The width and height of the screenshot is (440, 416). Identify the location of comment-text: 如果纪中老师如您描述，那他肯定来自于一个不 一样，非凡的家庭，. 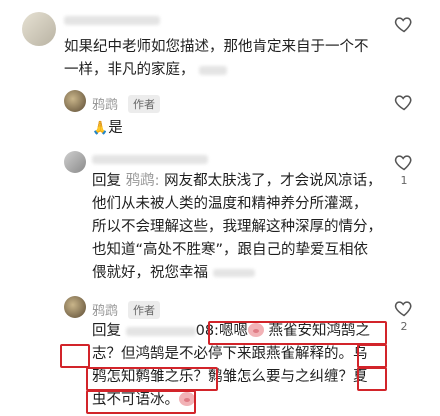
(216, 58).